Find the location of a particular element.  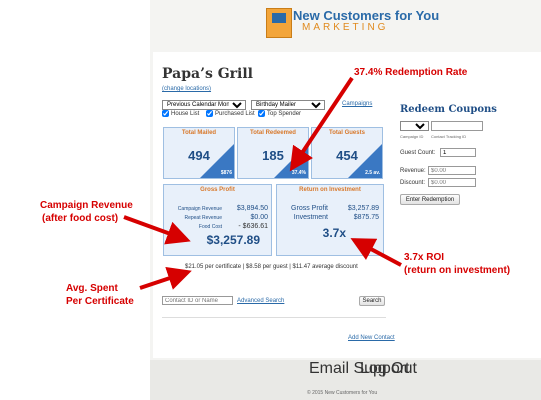

annotation-campaign-revenue-2: (after food cost) is located at coordinates (80, 218).